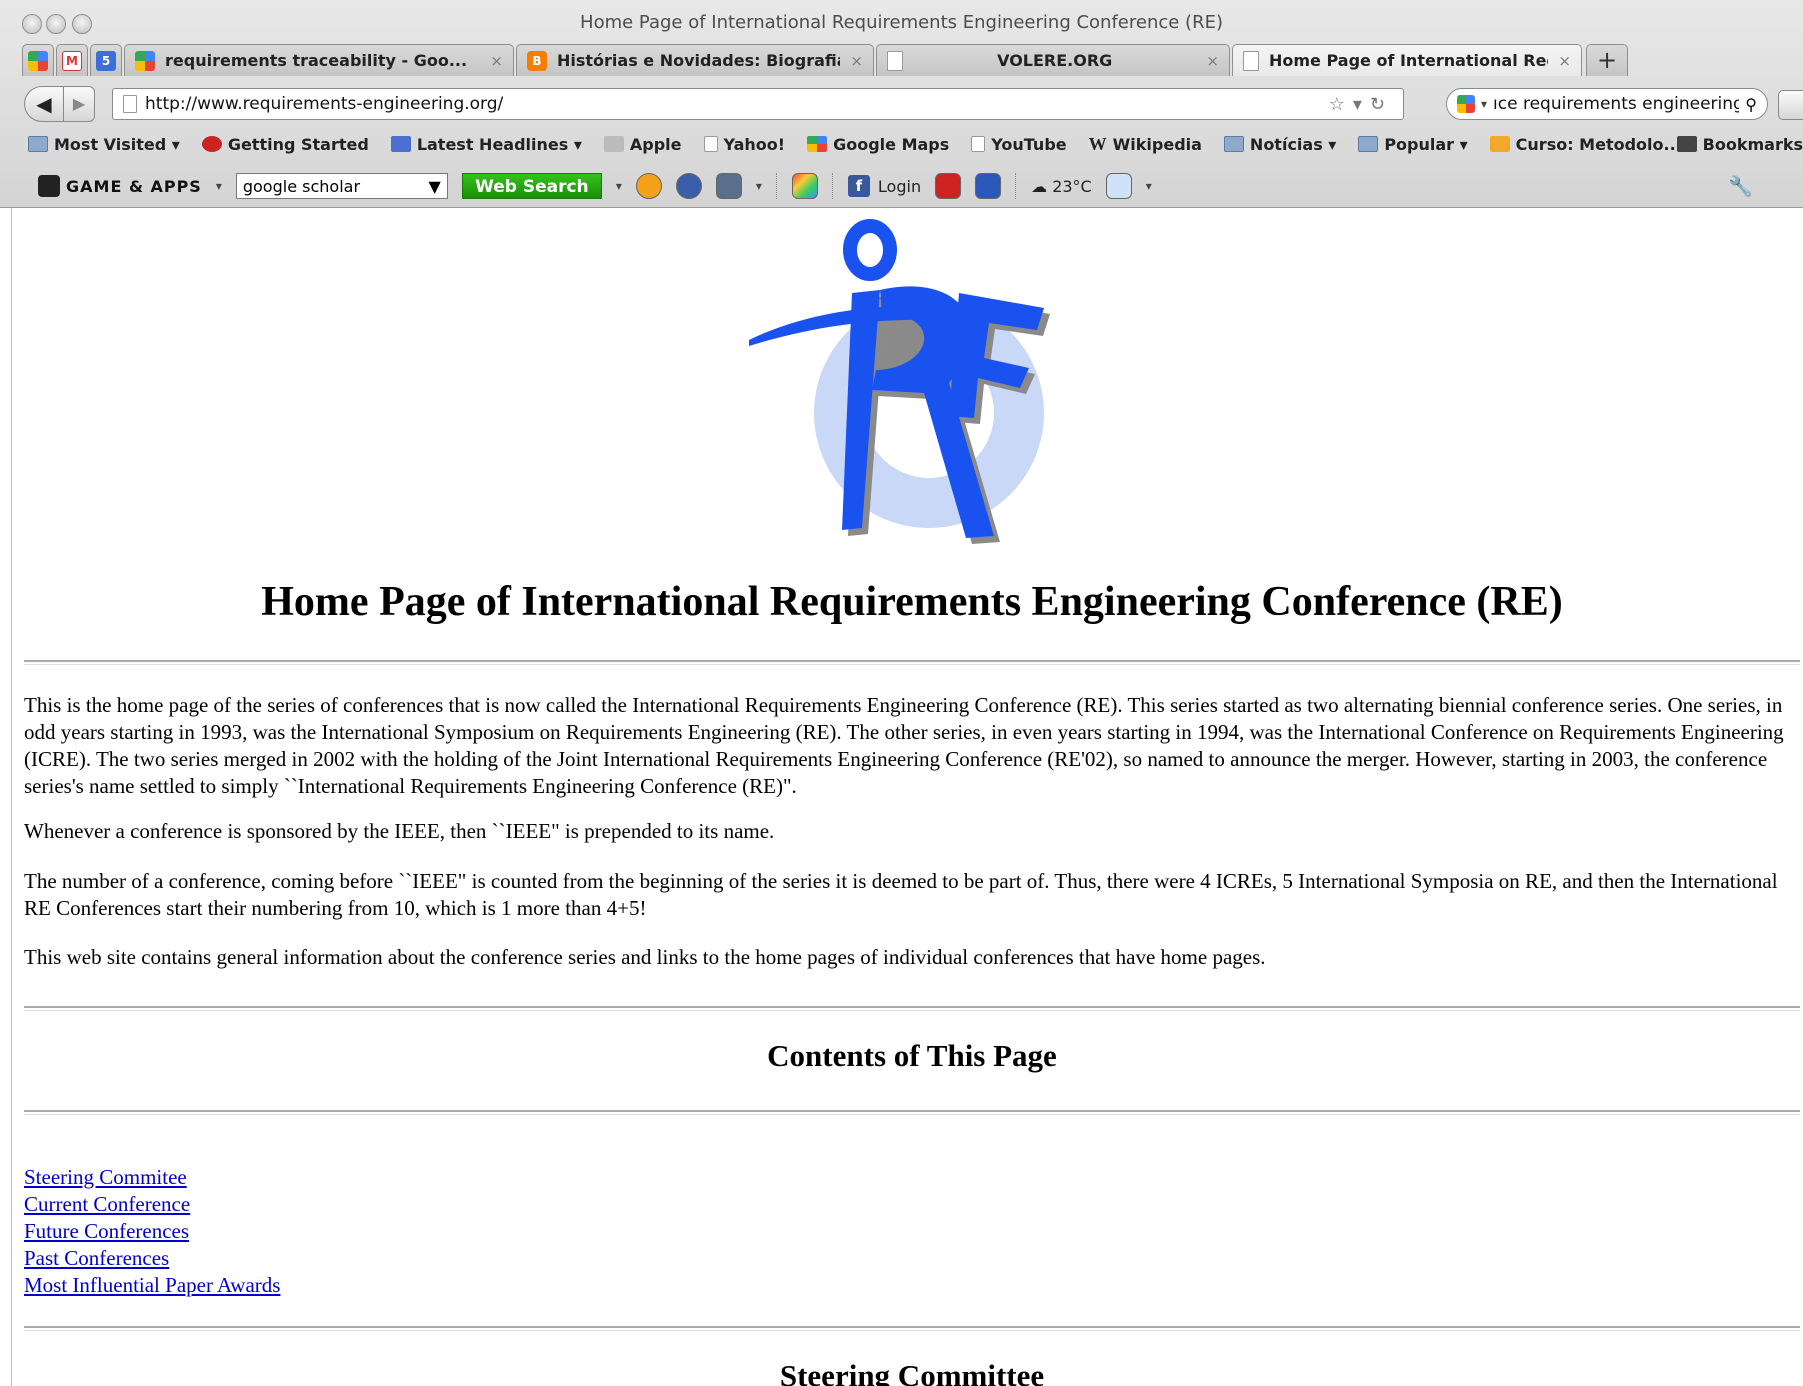 This screenshot has width=1803, height=1386. I want to click on gmail-icon: M, so click(72, 60).